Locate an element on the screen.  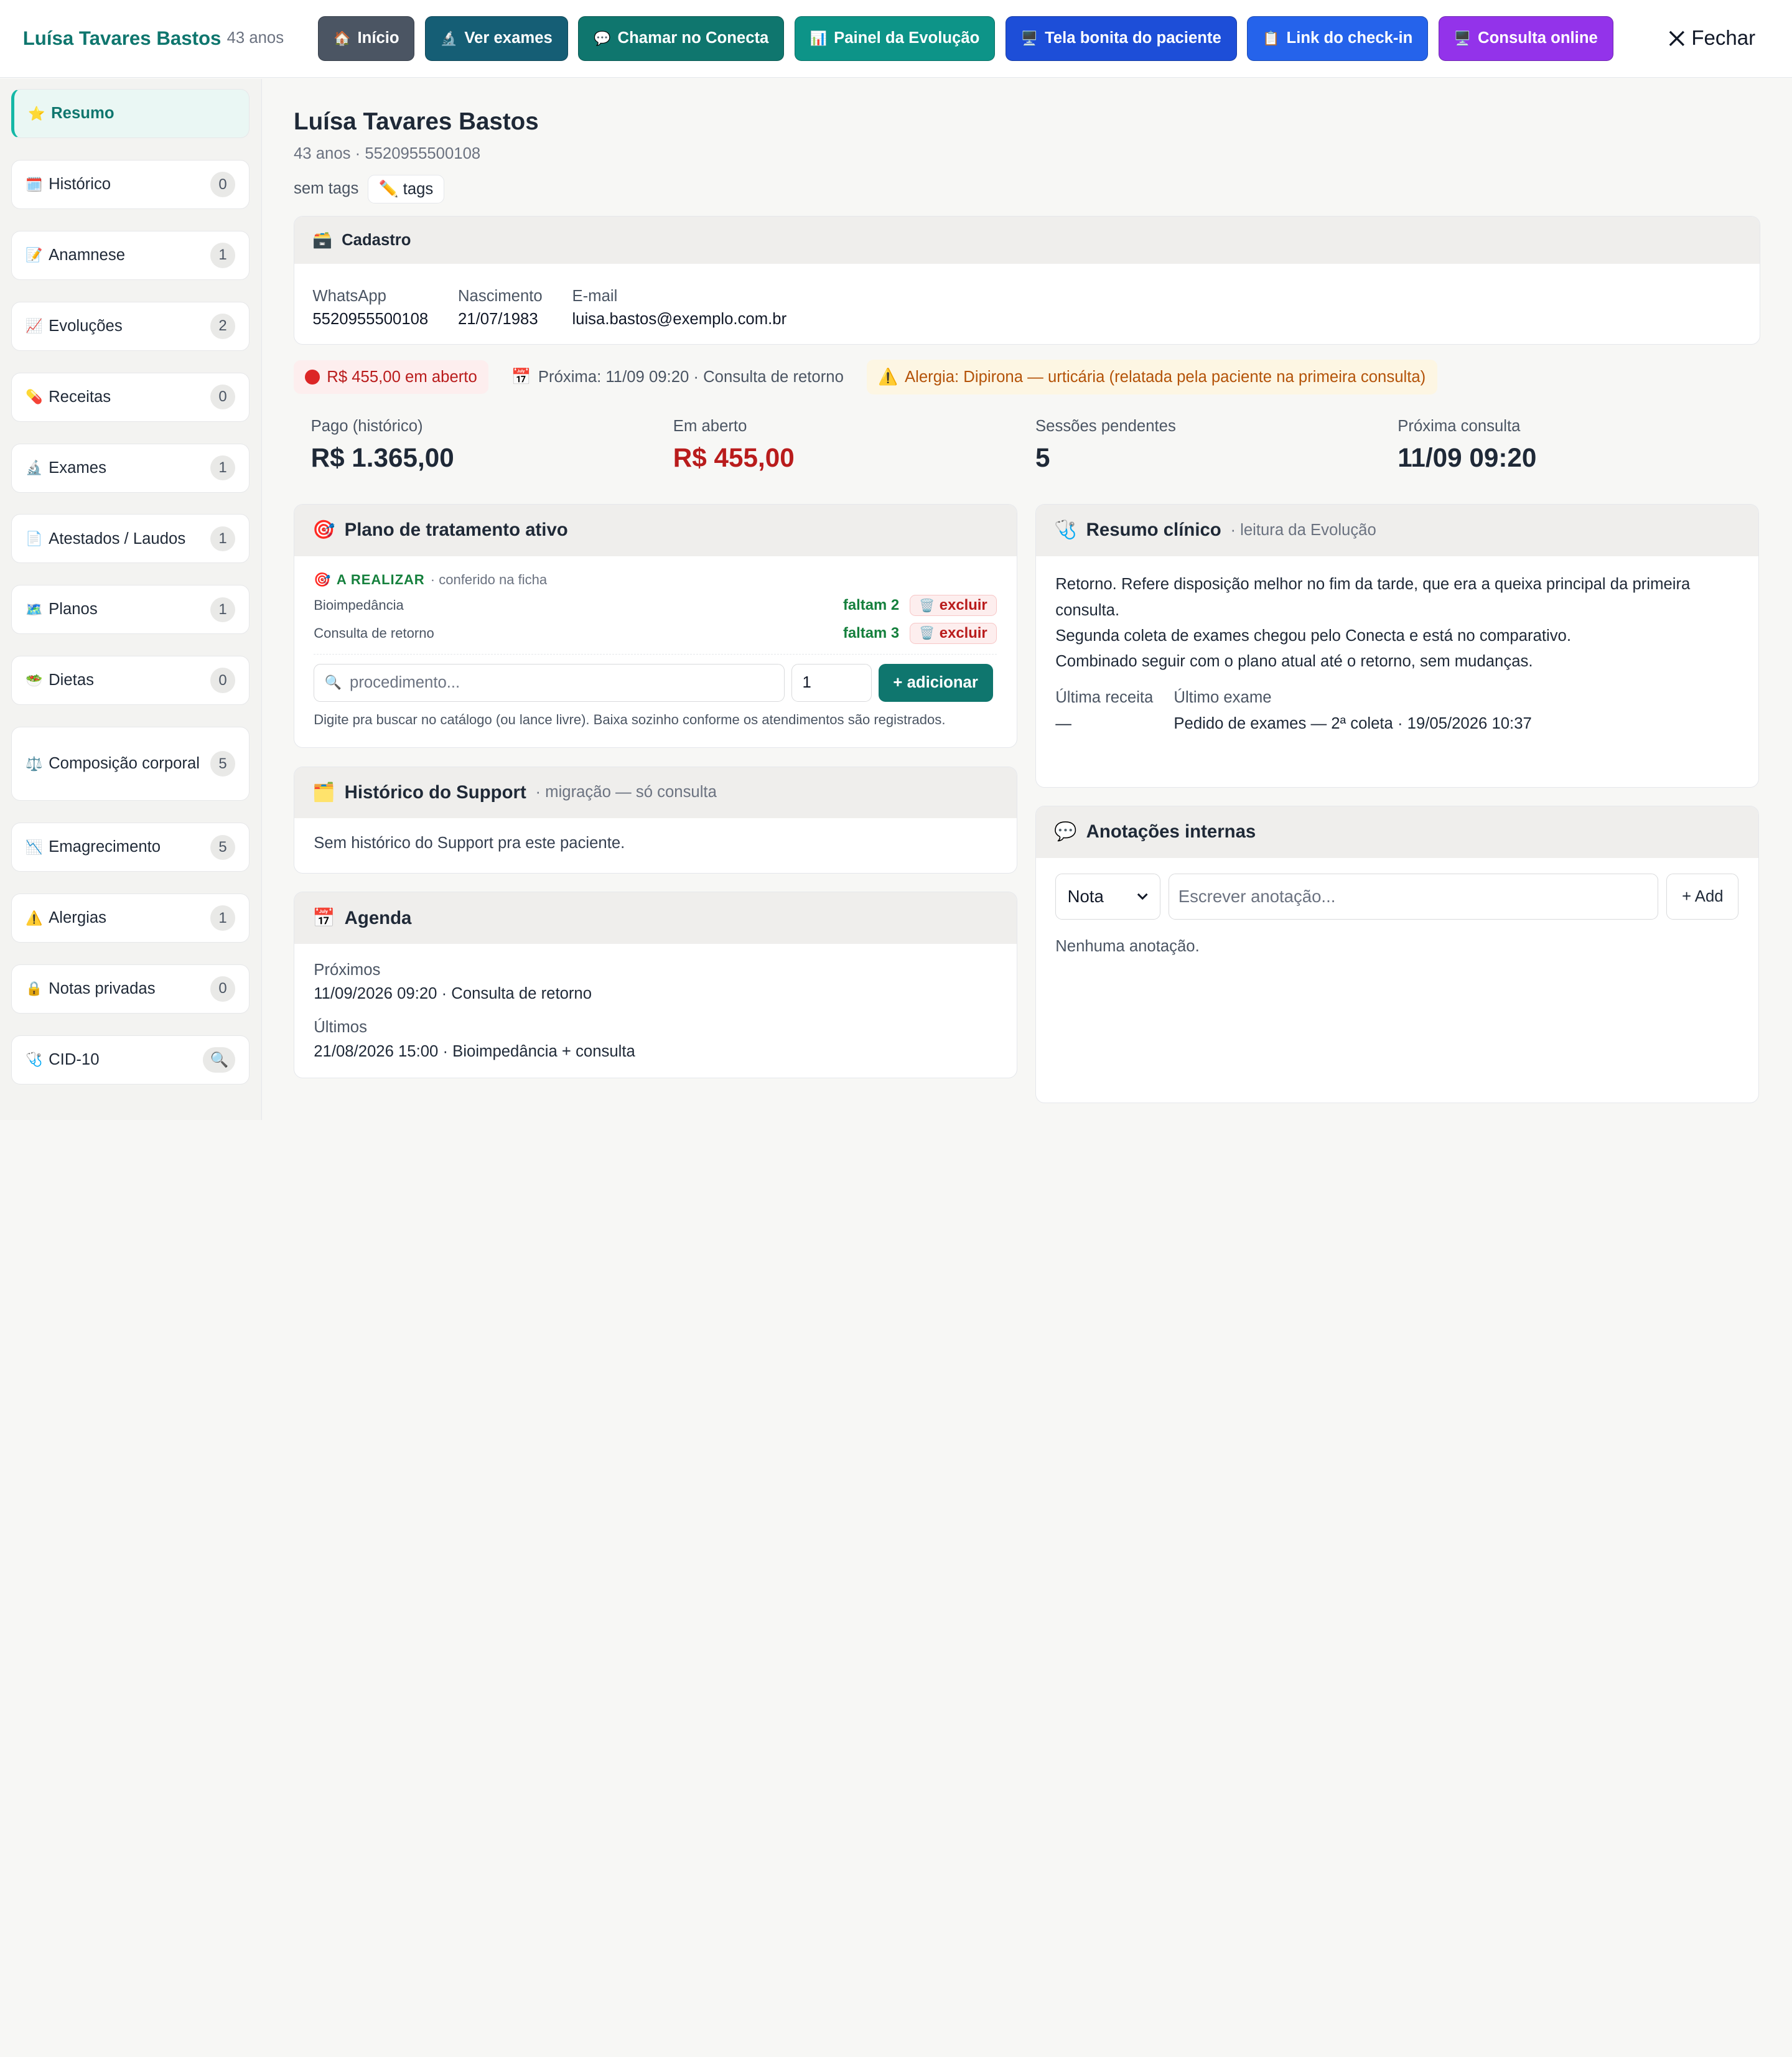
plano-header: 🎯 Plano de tratamento ativo is located at coordinates (655, 530).